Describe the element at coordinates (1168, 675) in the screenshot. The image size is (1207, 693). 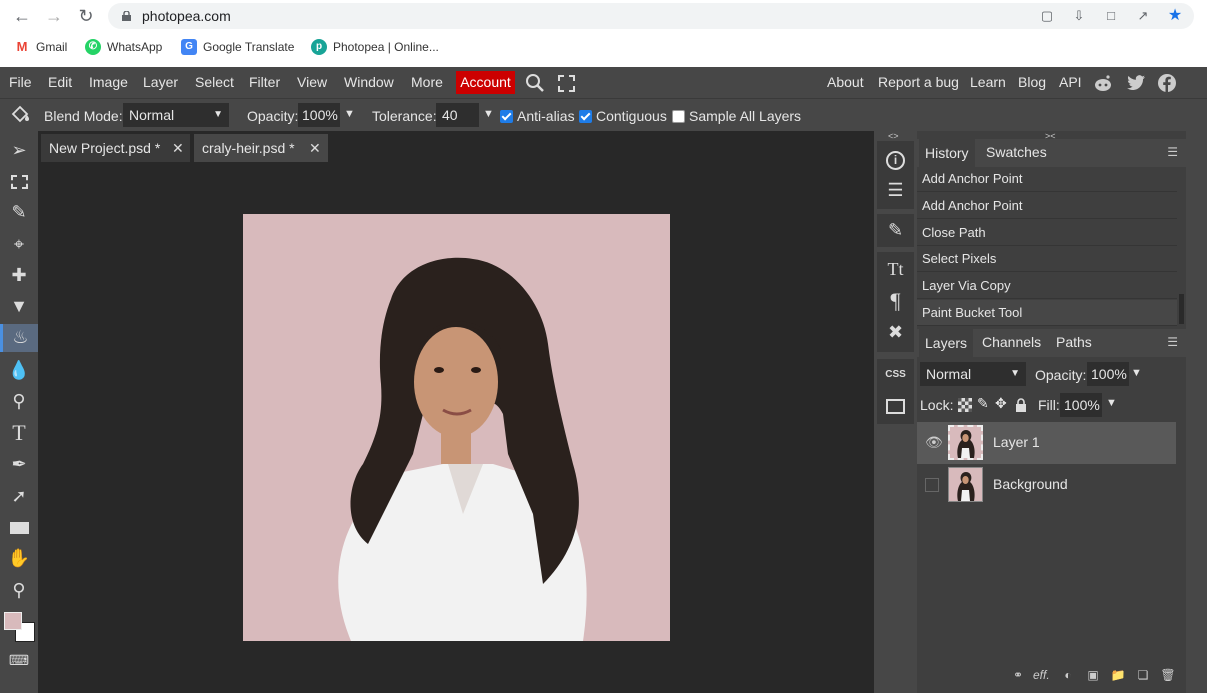
I see `delete-layer-icon: 🗑` at that location.